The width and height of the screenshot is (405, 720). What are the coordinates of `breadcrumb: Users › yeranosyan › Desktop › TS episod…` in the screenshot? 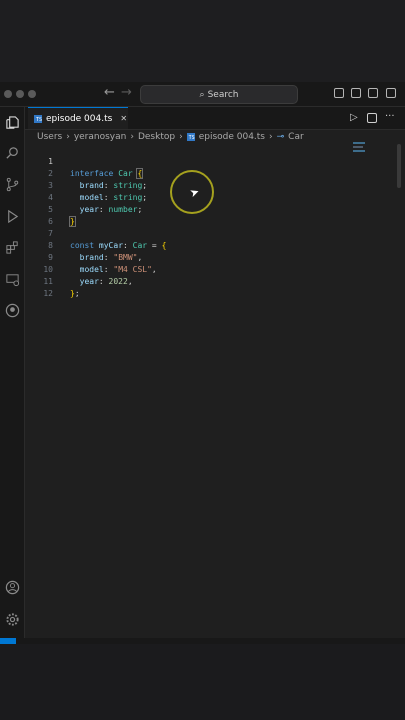 It's located at (170, 137).